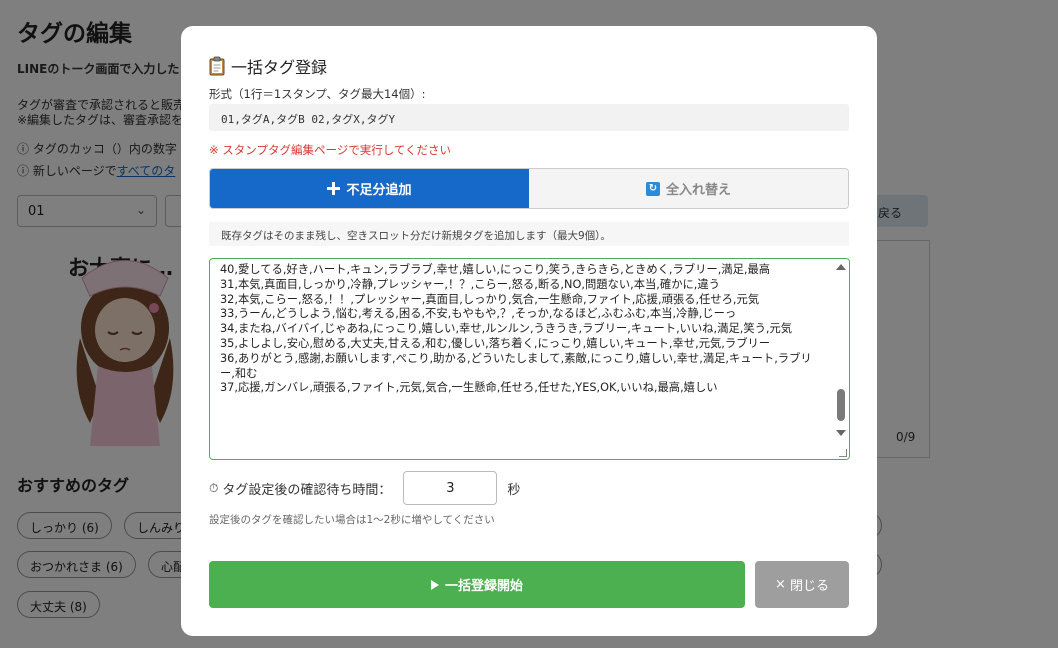 This screenshot has height=648, width=1058. Describe the element at coordinates (352, 520) in the screenshot. I see `wait-time-hint: 設定後のタグを確認したい場合は1〜2秒に増やしてください` at that location.